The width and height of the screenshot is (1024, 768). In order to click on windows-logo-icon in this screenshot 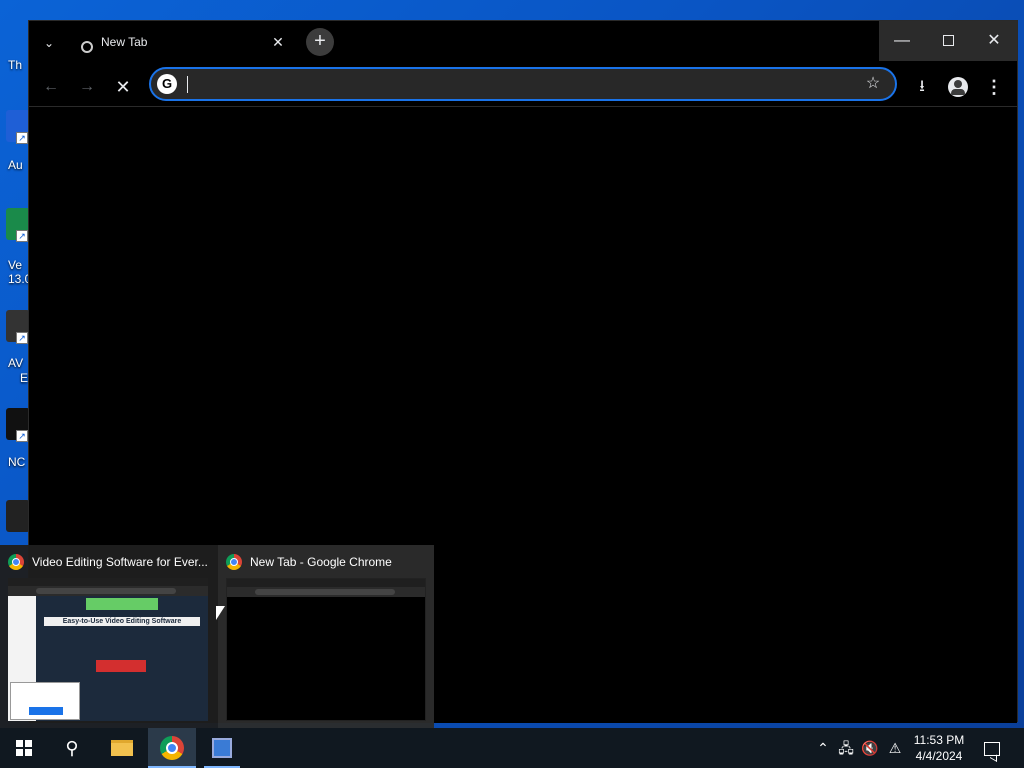, I will do `click(24, 747)`.